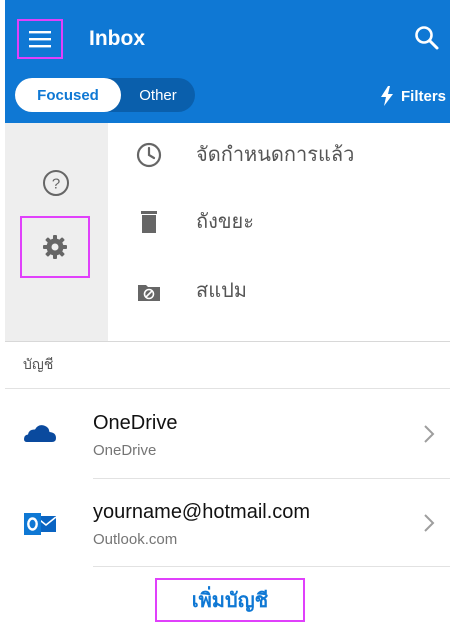  I want to click on account-name: yourname@hotmail.com, so click(202, 512).